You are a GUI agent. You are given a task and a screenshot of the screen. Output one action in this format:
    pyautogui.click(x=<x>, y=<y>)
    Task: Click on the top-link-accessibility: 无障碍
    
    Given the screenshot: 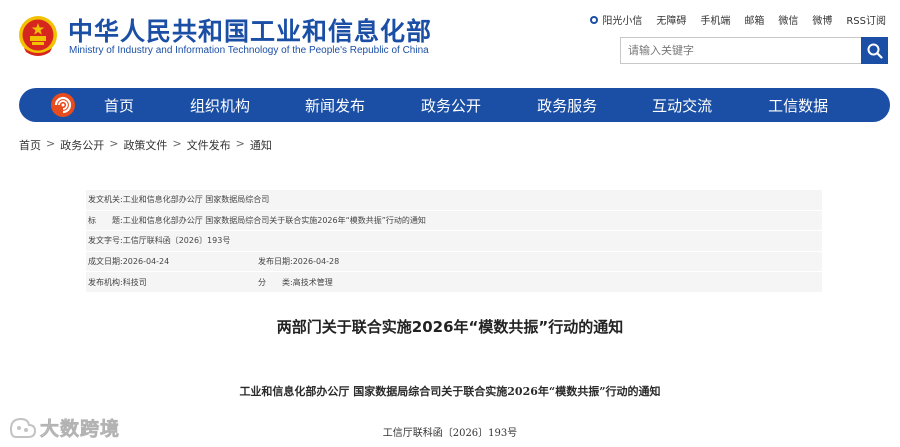 What is the action you would take?
    pyautogui.click(x=671, y=19)
    